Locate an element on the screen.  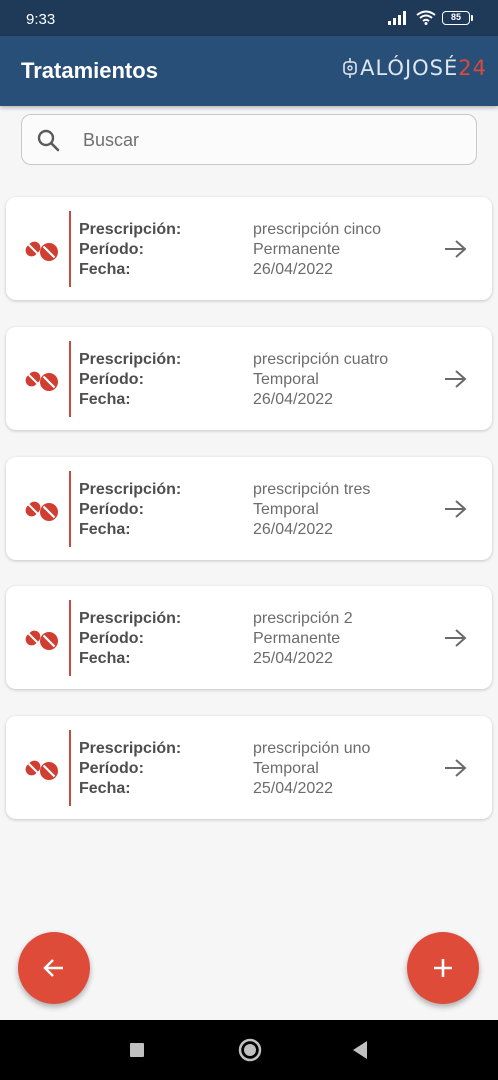
logo-text: ALÓJOSÉ24 is located at coordinates (423, 68).